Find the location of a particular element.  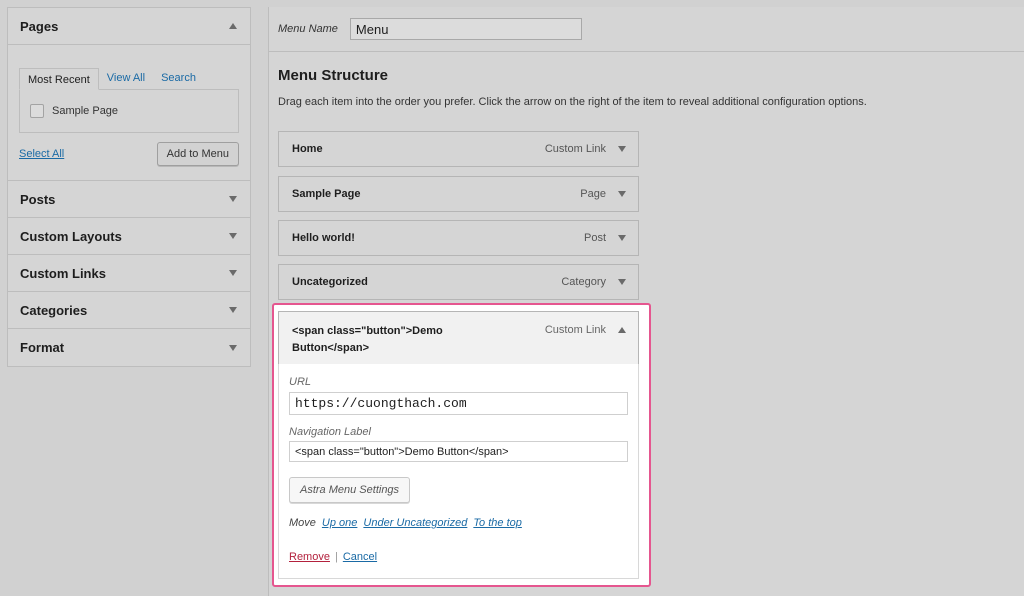

accordion-custom-links-header: Custom Links is located at coordinates (129, 273).